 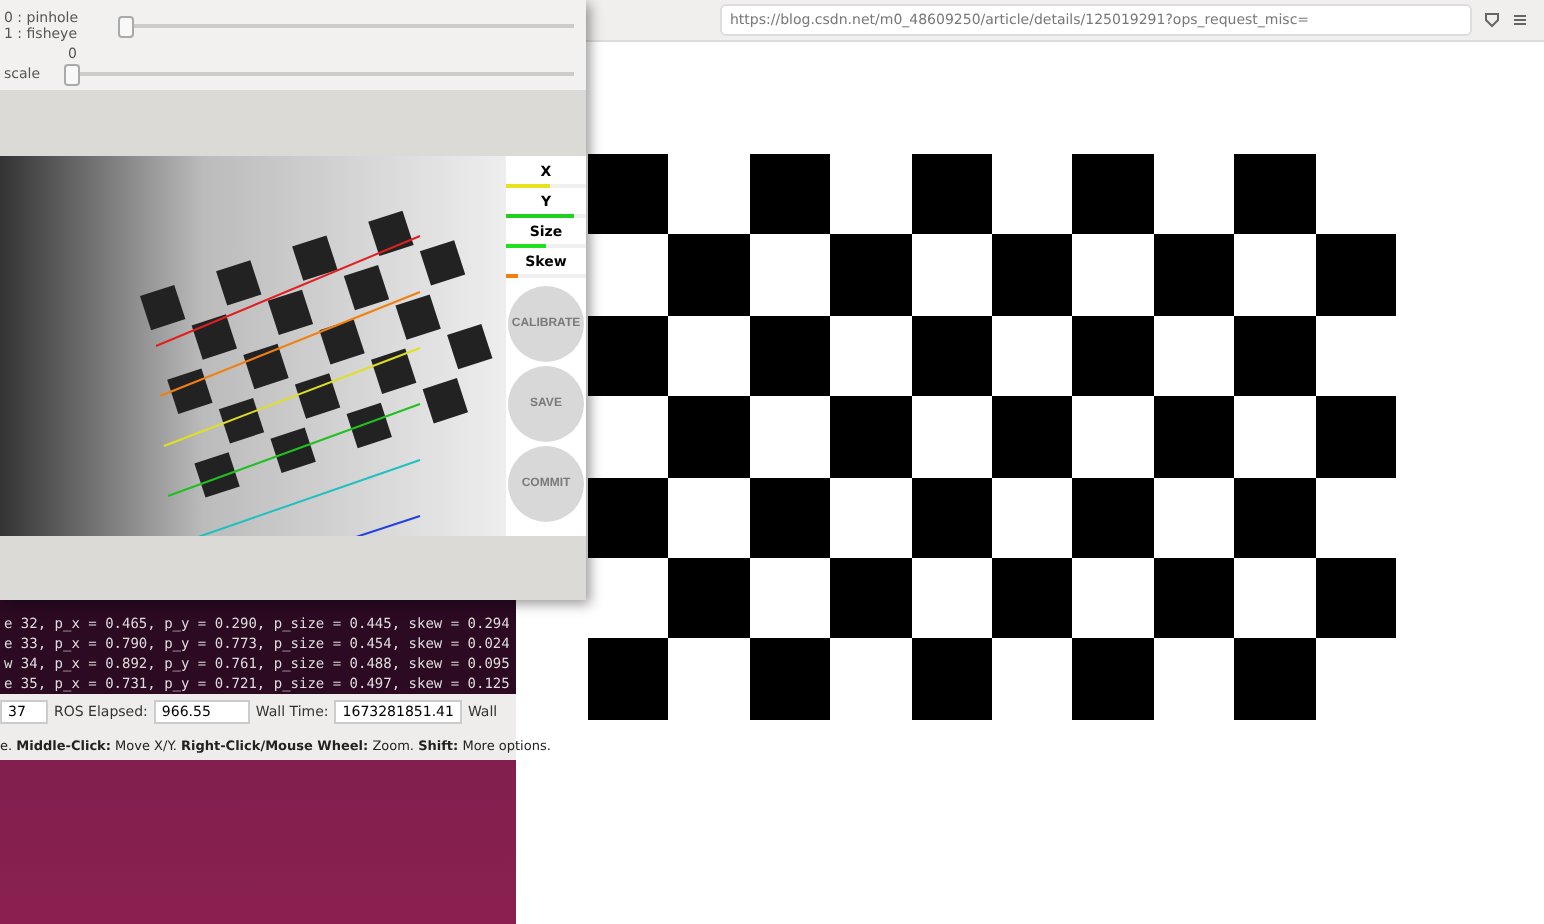 I want to click on menu-icon, so click(x=1520, y=20).